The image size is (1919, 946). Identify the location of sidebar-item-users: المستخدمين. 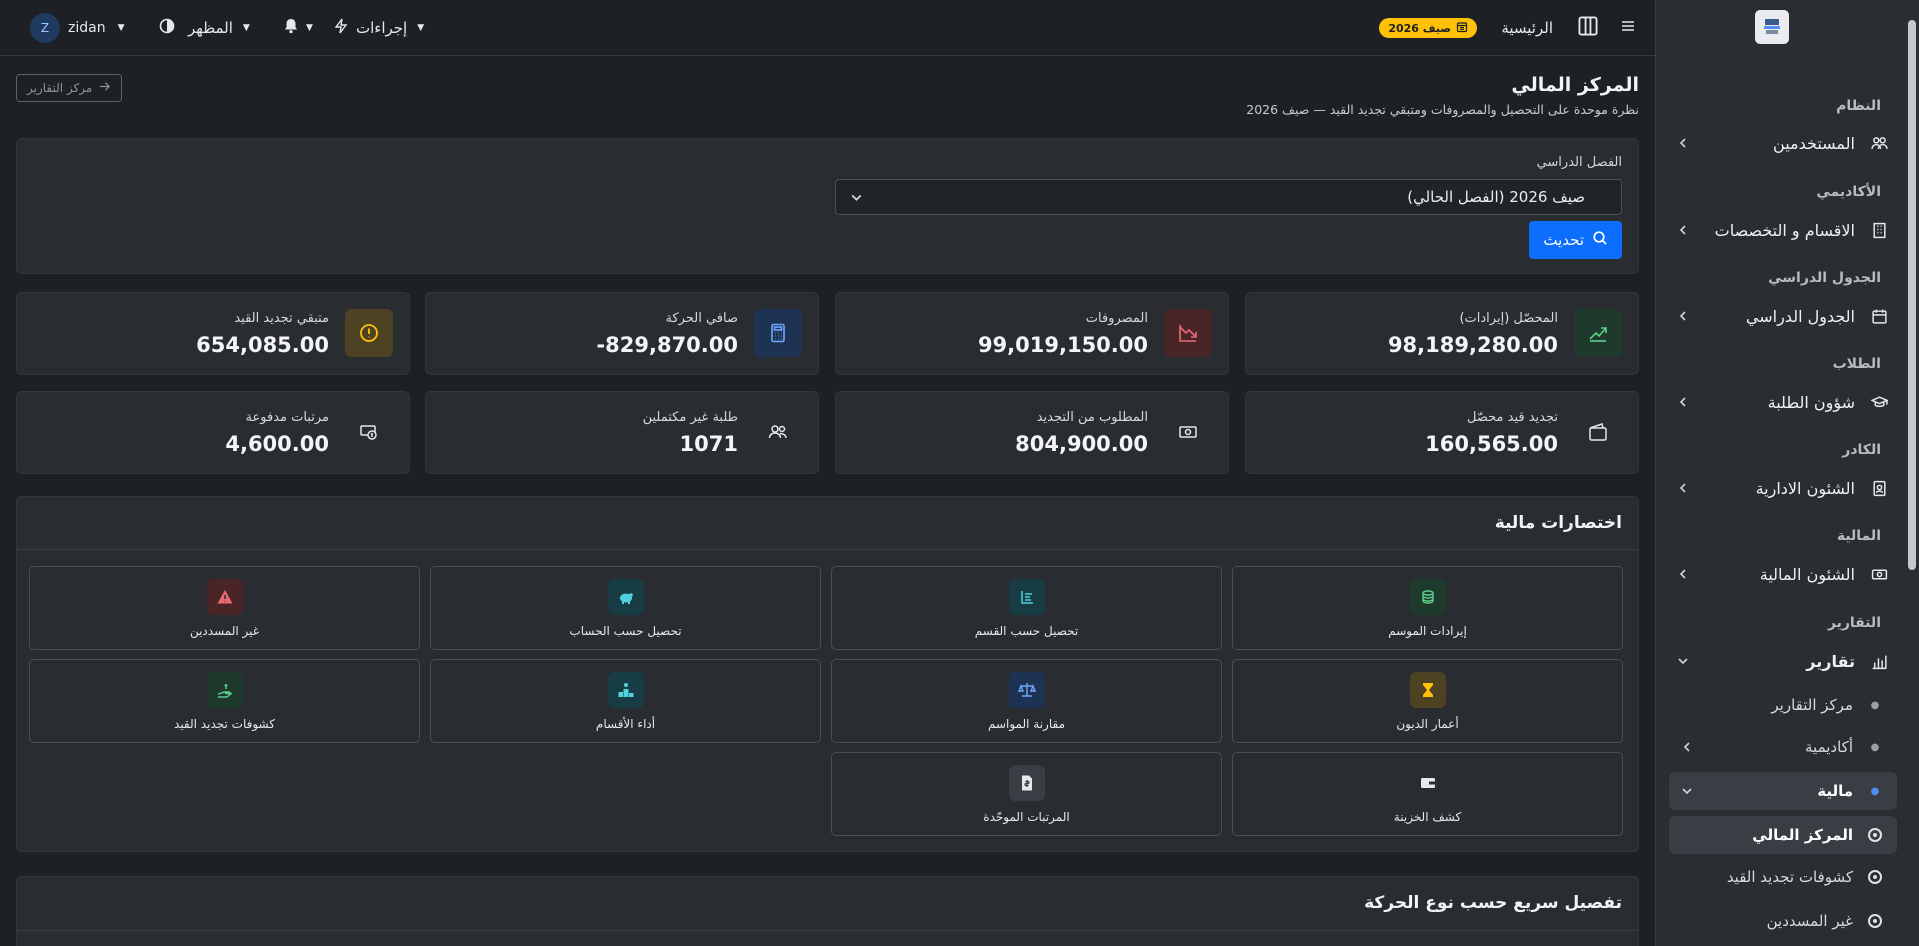
(1783, 143).